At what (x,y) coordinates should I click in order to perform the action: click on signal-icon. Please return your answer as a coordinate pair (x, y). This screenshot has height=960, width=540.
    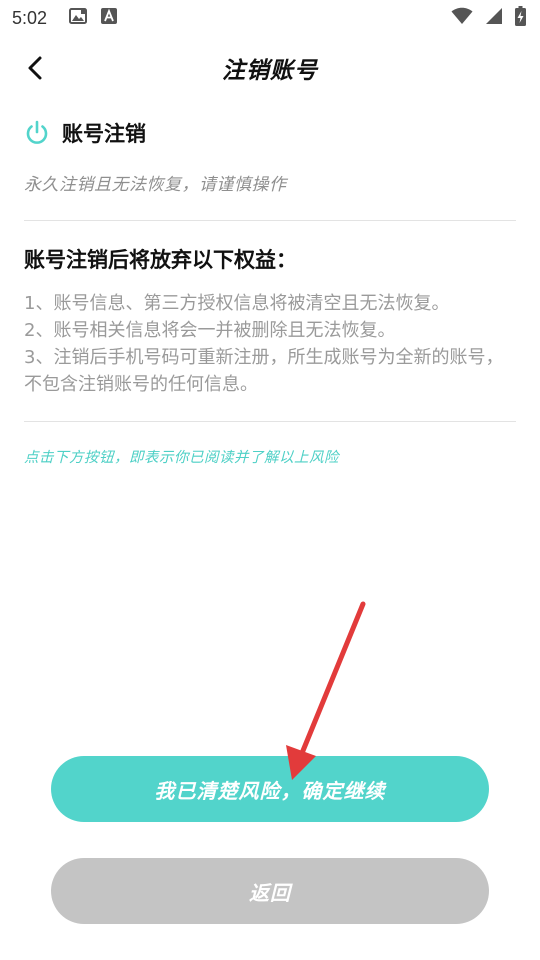
    Looking at the image, I should click on (494, 18).